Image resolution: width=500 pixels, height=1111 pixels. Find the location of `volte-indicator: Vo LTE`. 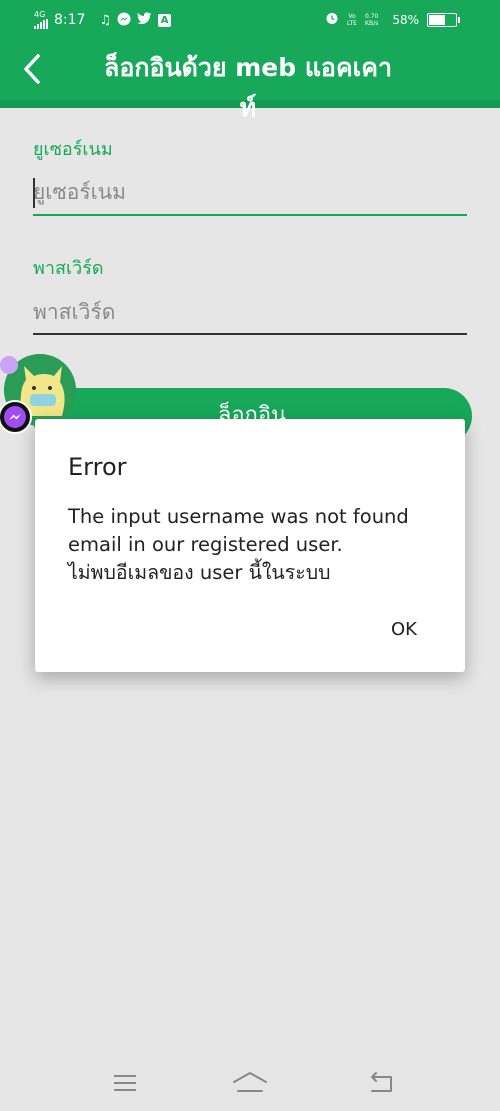

volte-indicator: Vo LTE is located at coordinates (351, 19).